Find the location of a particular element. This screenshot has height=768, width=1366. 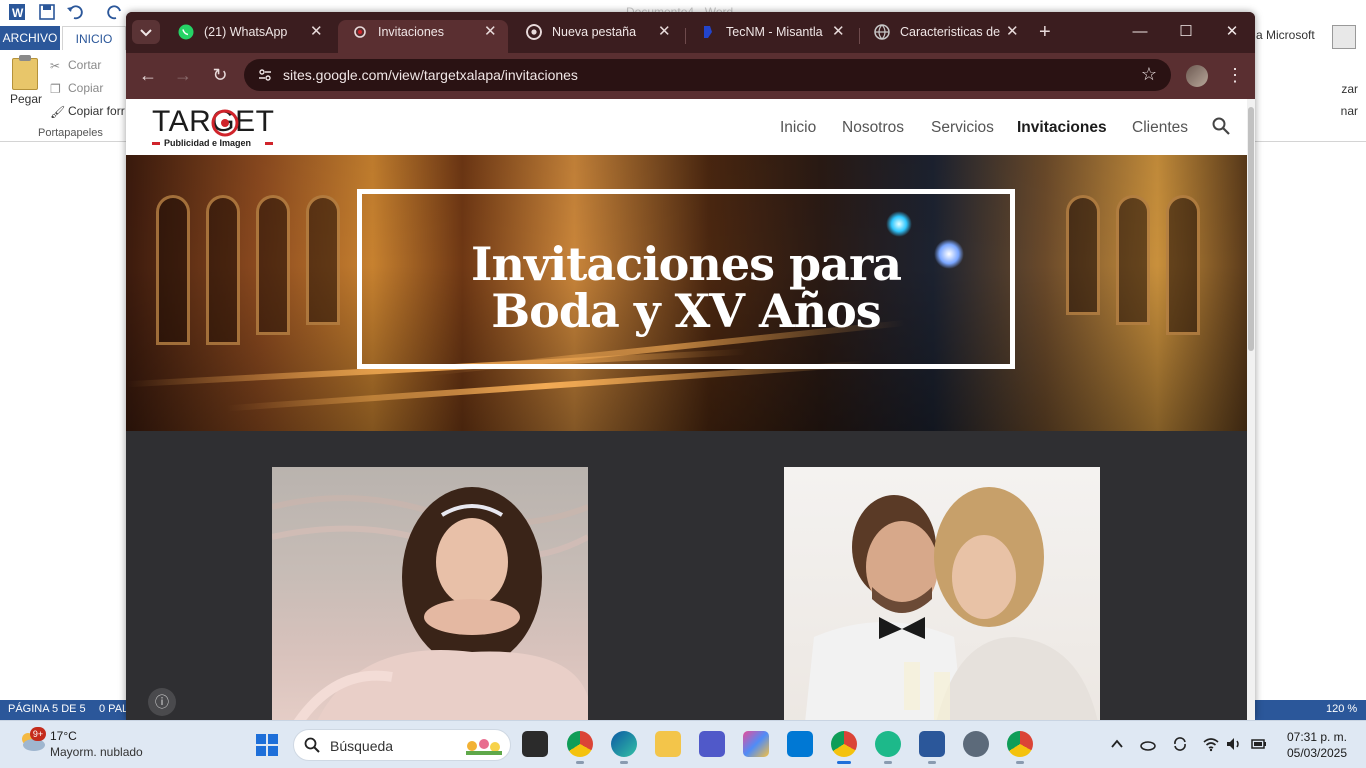

tab-whatsapp: (21) WhatsApp ✕ is located at coordinates (249, 36).